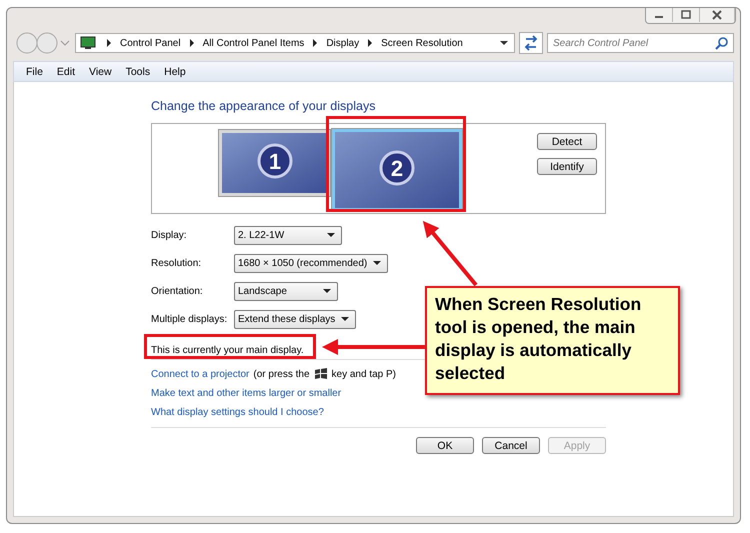 The width and height of the screenshot is (750, 533). What do you see at coordinates (274, 163) in the screenshot?
I see `monitor-drawing: 1` at bounding box center [274, 163].